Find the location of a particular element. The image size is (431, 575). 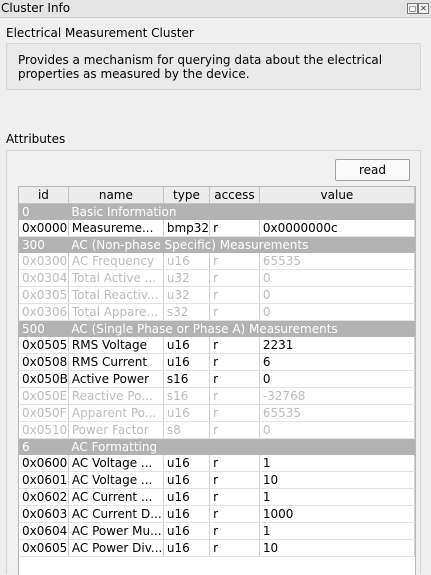

table-row: 0x0600 AC Voltage ... u16 r 1 is located at coordinates (217, 463).